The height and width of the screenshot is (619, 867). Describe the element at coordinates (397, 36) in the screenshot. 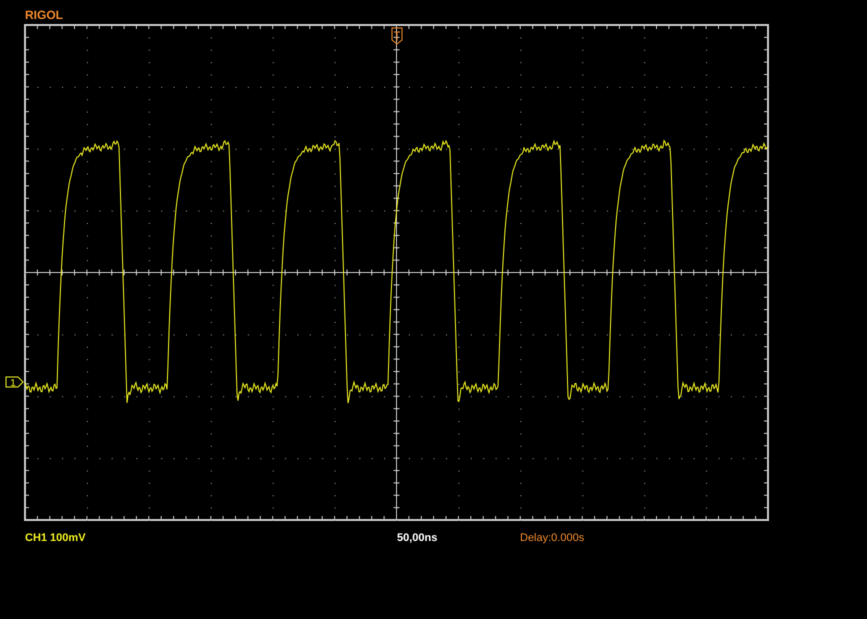

I see `trigger-marker-icon` at that location.